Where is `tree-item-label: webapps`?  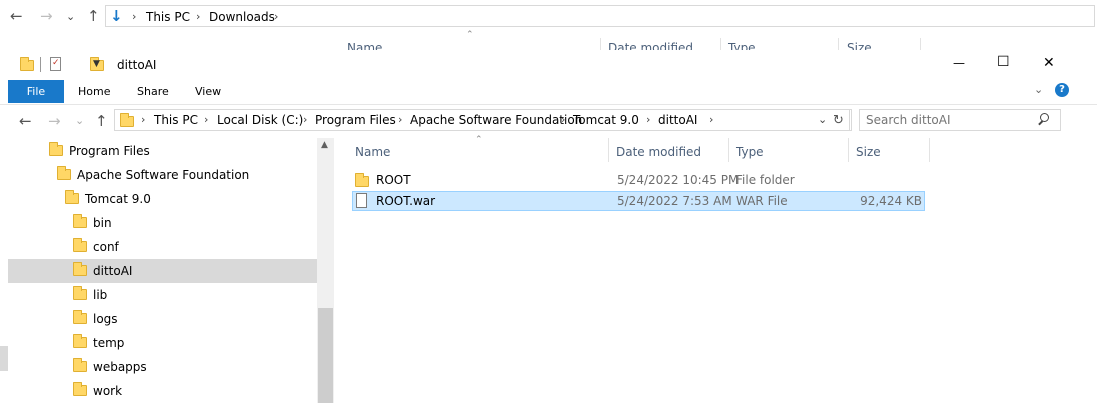
tree-item-label: webapps is located at coordinates (120, 367).